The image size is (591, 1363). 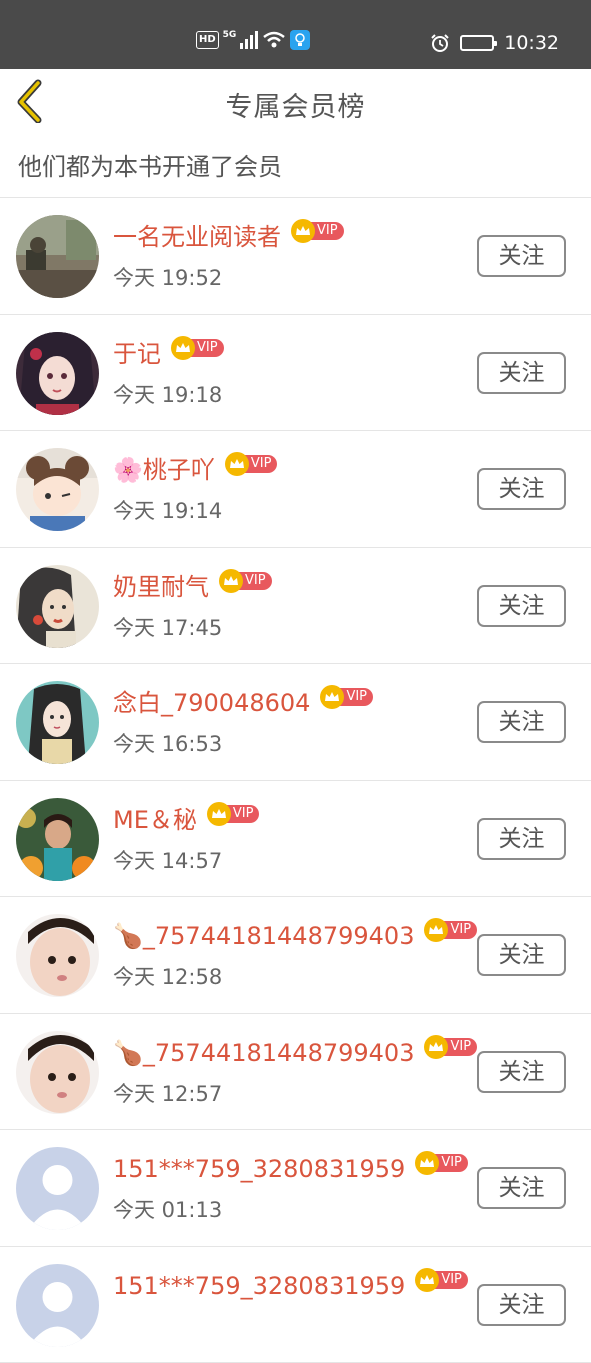 I want to click on member-time: 今天 16:53, so click(x=167, y=744).